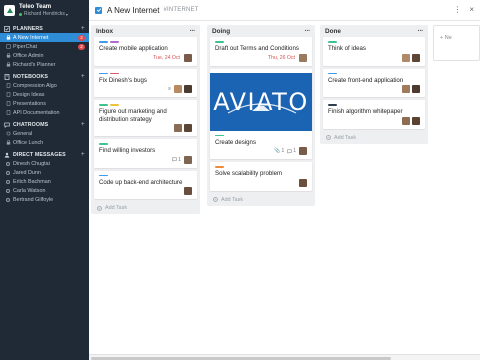  I want to click on unread-badge: 2, so click(81, 37).